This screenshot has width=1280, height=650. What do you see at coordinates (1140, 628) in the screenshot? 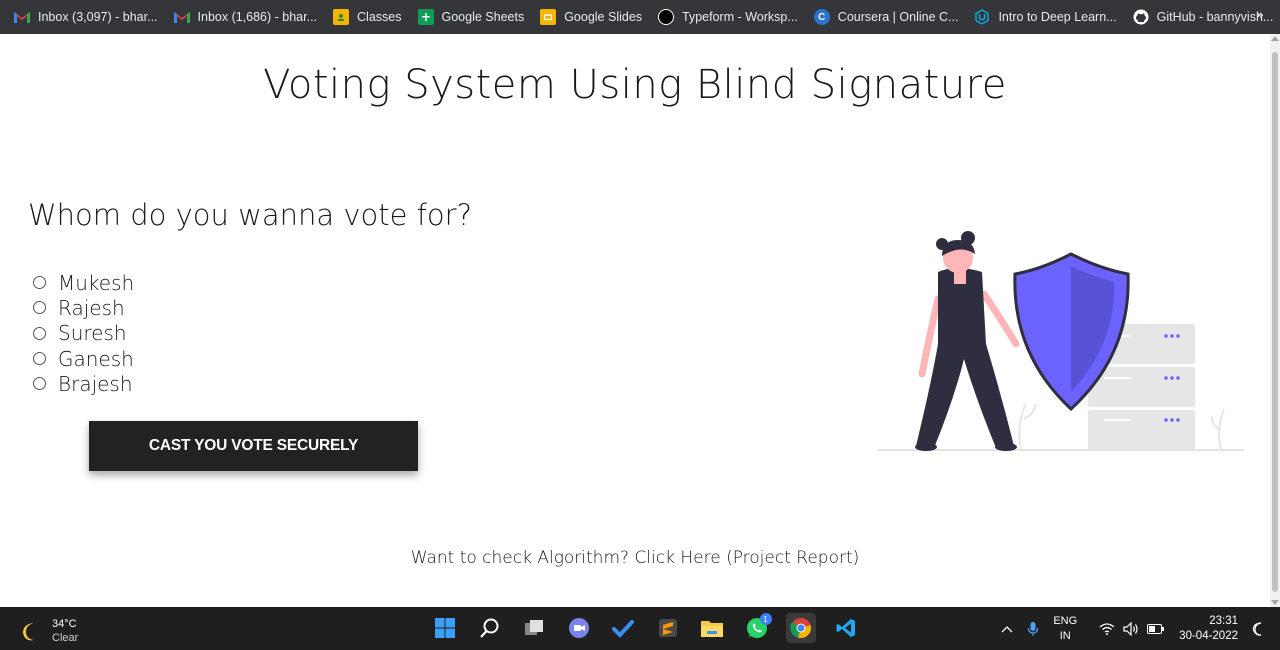
I see `system-tray: ENG IN 23:31 30-04-2022` at bounding box center [1140, 628].